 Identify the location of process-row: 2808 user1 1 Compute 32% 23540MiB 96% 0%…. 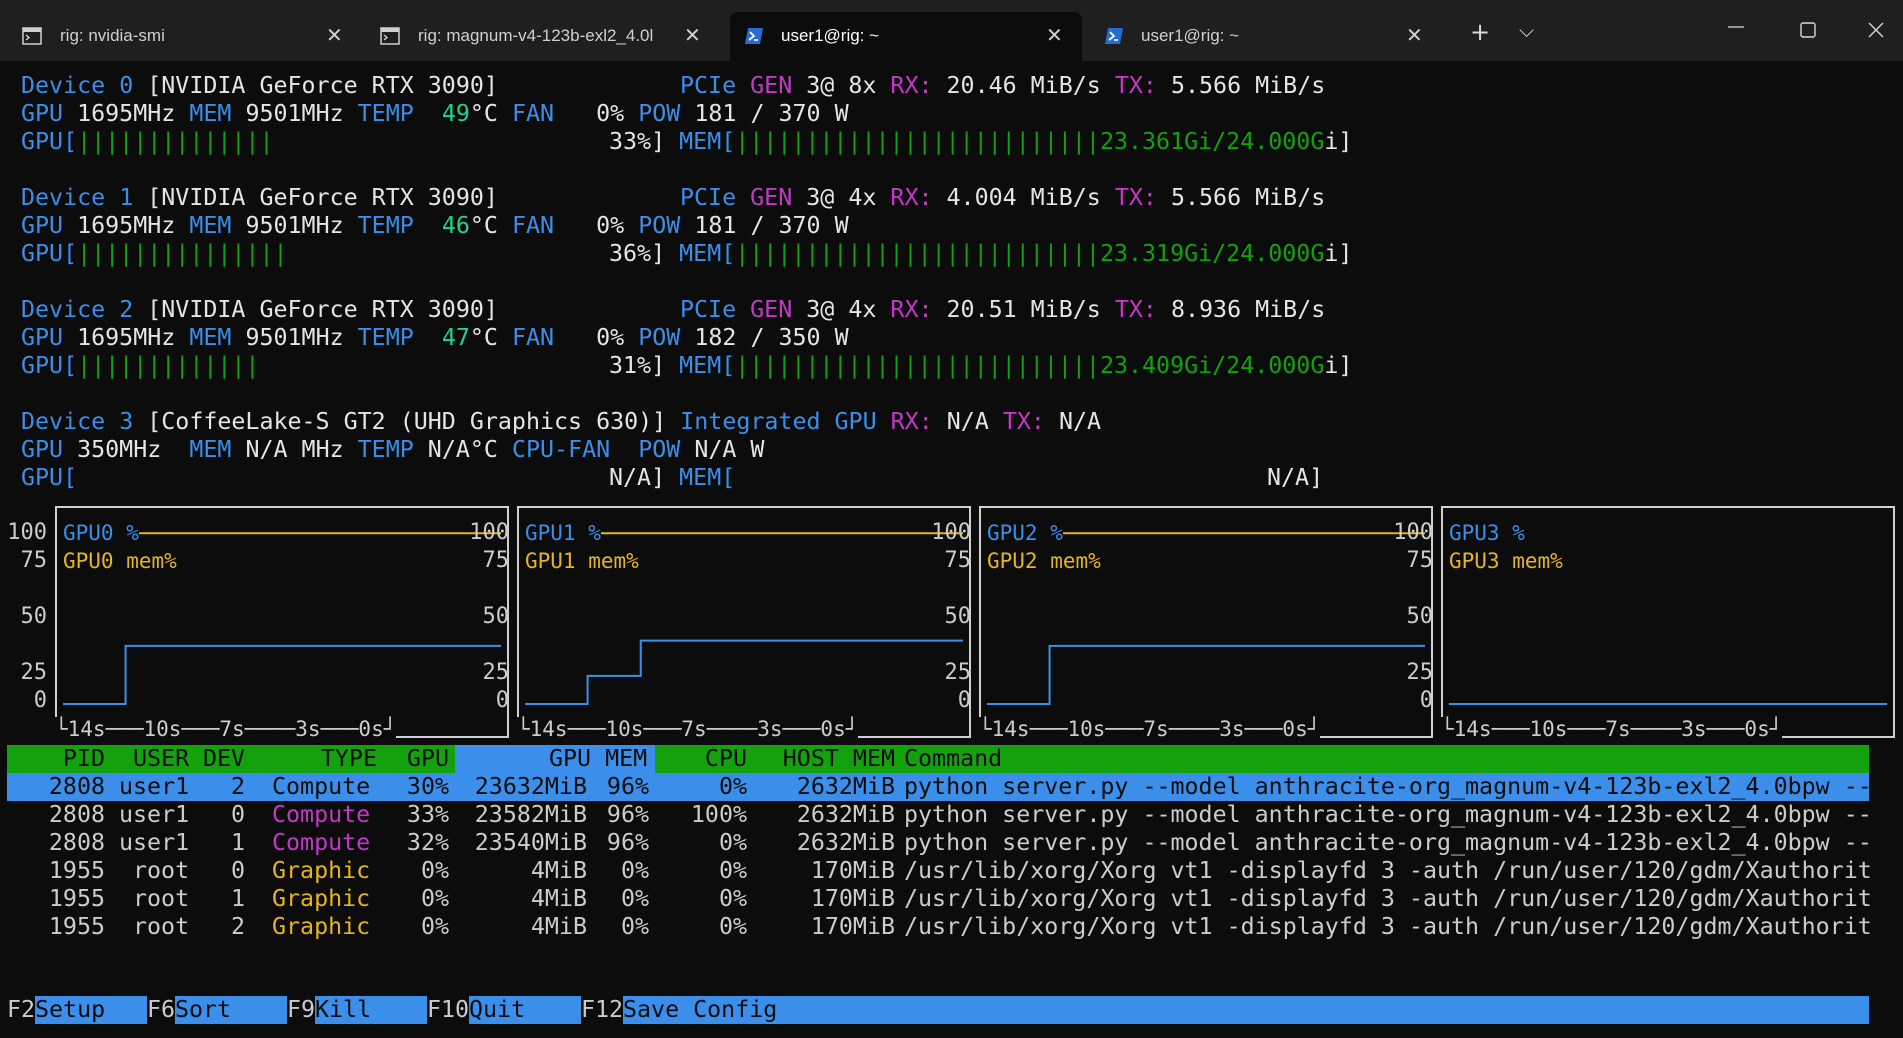
(939, 843).